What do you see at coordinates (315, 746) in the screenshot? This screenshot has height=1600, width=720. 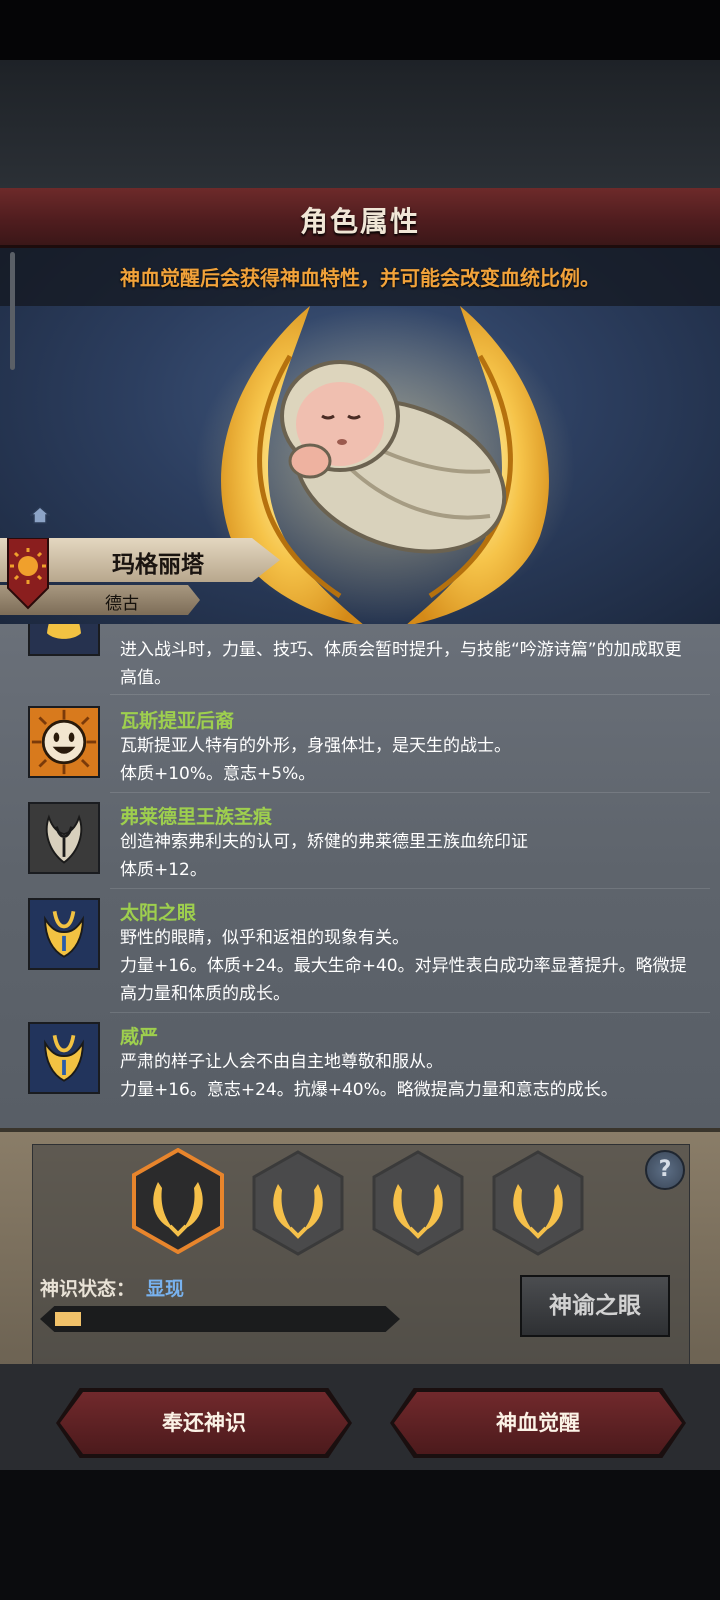 I see `trait-description: 瓦斯提亚人特有的外形，身强体壮，是天生的战士。` at bounding box center [315, 746].